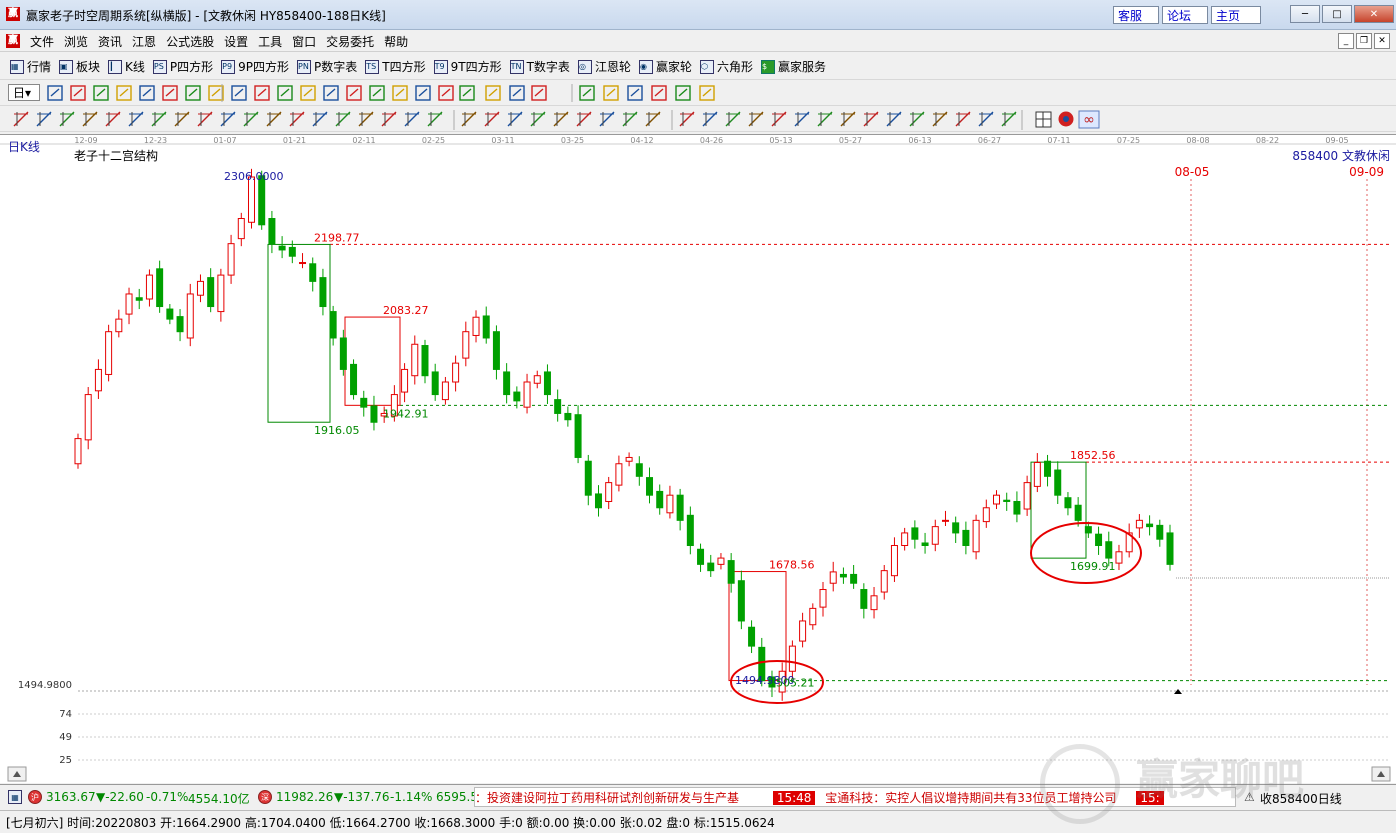  What do you see at coordinates (1346, 41) in the screenshot?
I see `mdi-minimize-button: _` at bounding box center [1346, 41].